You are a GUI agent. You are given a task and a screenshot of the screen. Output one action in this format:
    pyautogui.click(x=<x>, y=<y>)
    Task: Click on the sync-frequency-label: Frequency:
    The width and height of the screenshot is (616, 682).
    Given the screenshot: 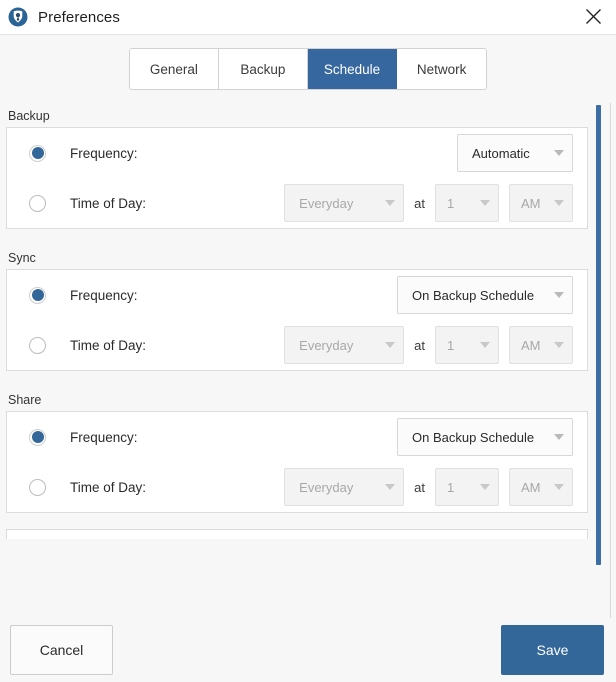 What is the action you would take?
    pyautogui.click(x=104, y=295)
    